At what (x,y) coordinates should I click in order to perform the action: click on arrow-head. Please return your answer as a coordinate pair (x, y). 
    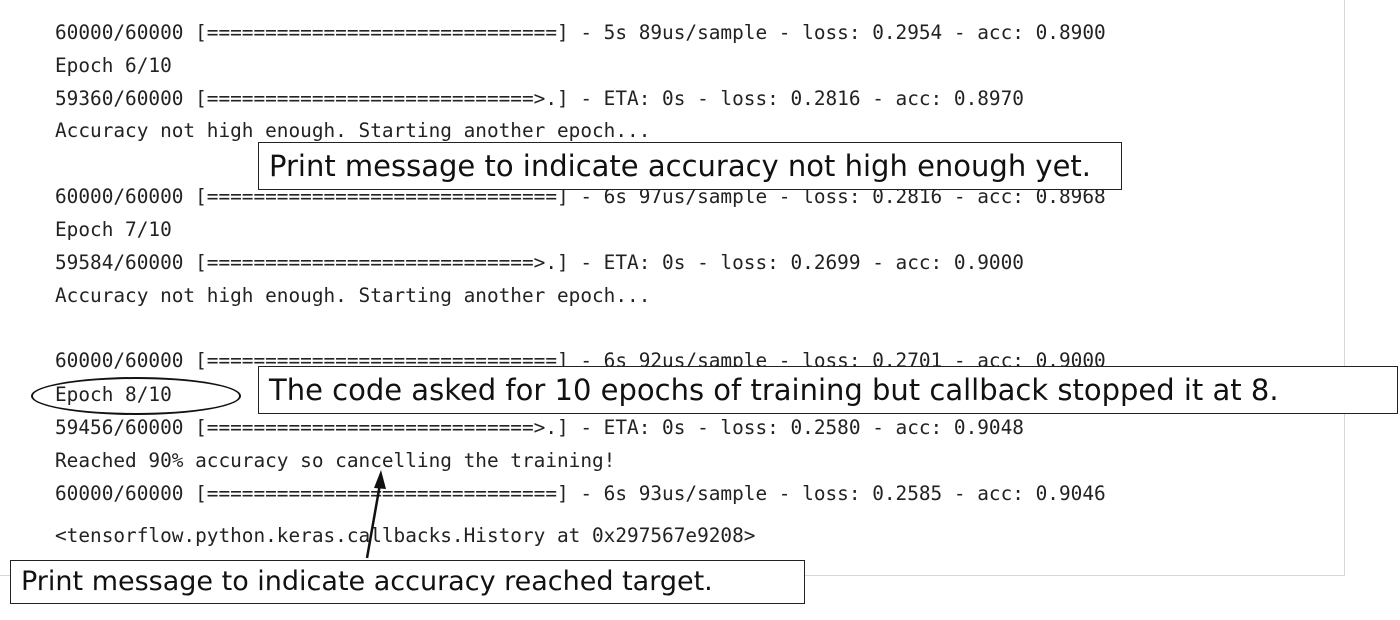
    Looking at the image, I should click on (380, 479).